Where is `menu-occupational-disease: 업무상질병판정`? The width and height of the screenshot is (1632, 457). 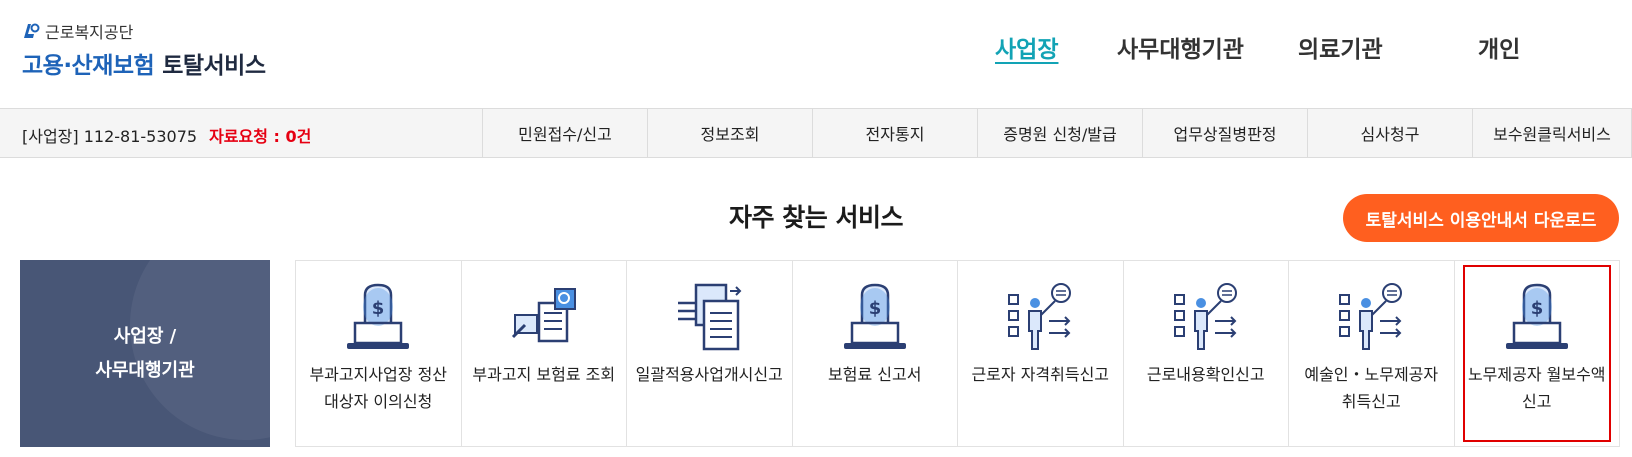 menu-occupational-disease: 업무상질병판정 is located at coordinates (1224, 133).